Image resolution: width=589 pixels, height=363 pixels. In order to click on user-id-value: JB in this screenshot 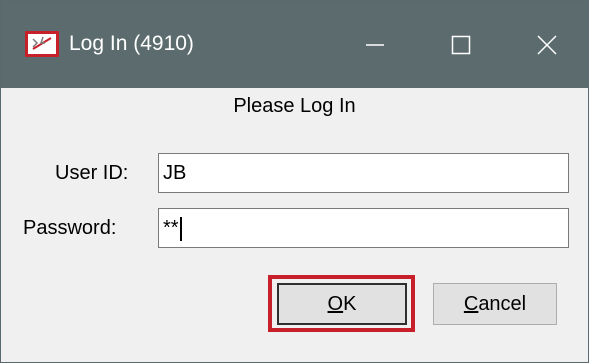, I will do `click(175, 173)`.